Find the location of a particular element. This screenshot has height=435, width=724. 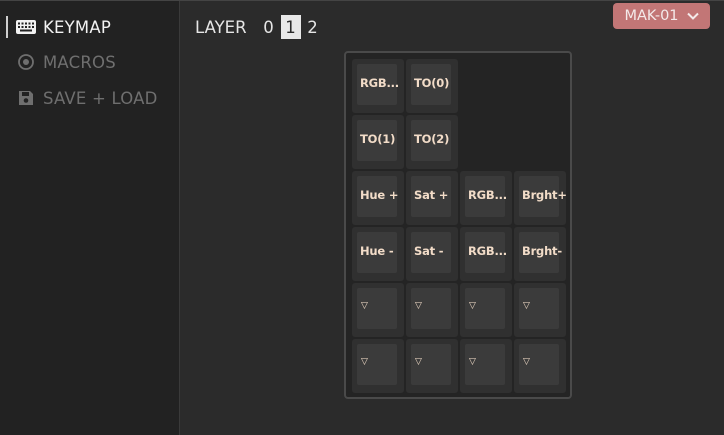

key-label: Brght+ is located at coordinates (544, 195).